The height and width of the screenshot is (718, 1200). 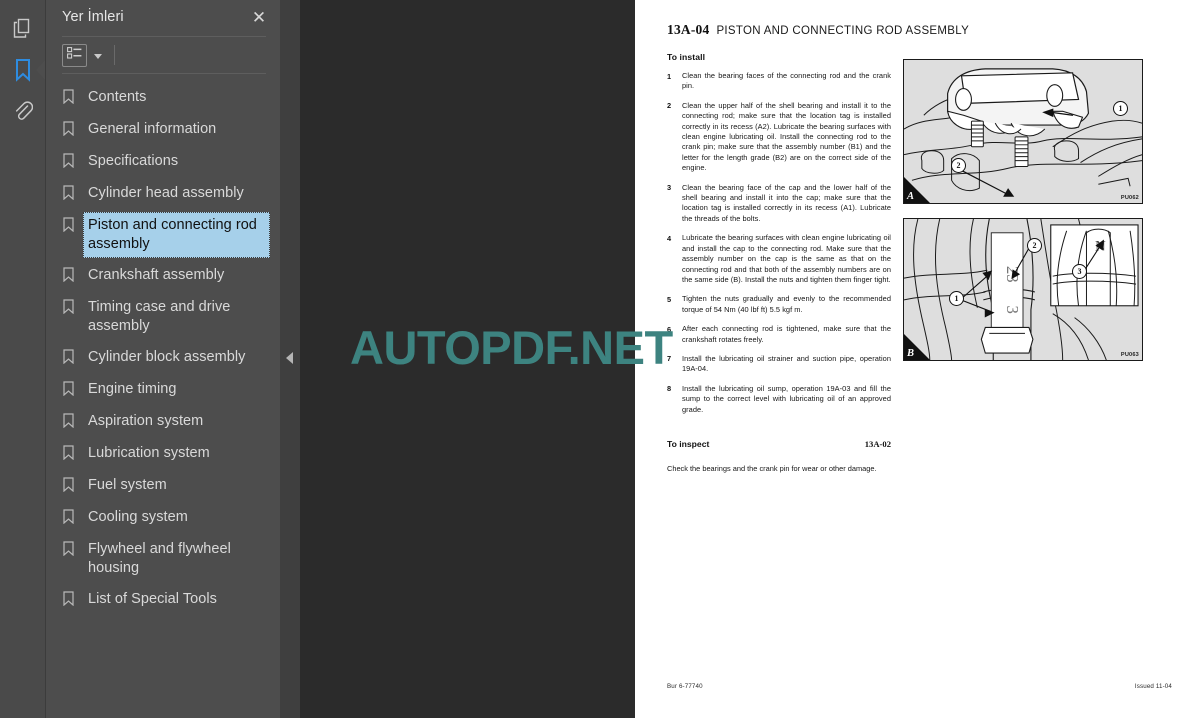 I want to click on list-item: Piston and connecting rod assembly, so click(x=163, y=235).